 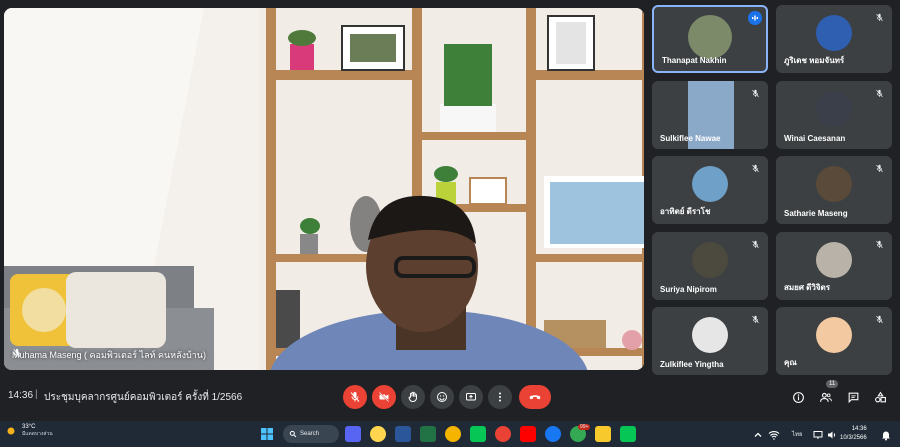 I want to click on chevron-up-icon, so click(x=758, y=434).